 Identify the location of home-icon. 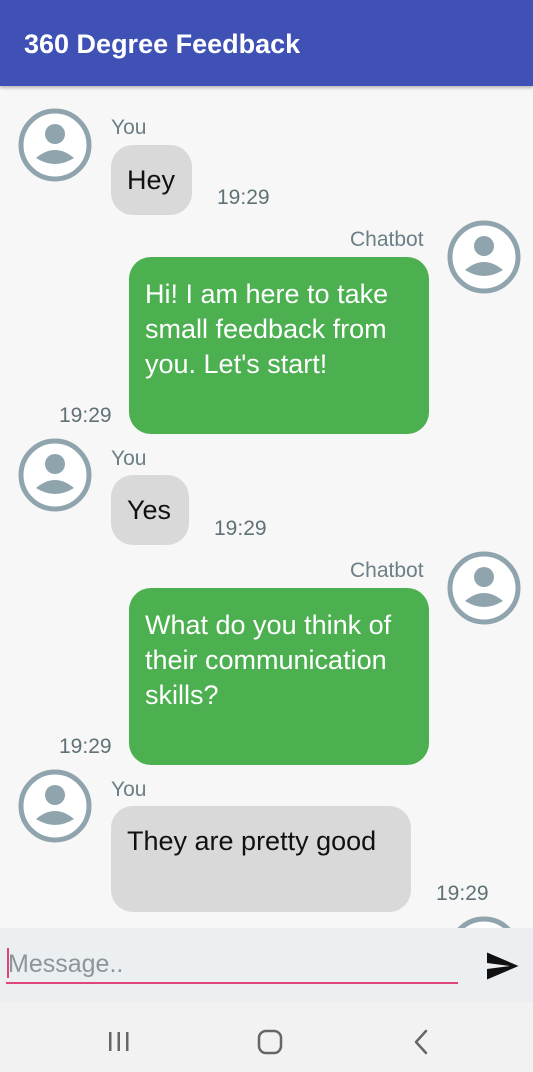
(270, 1042).